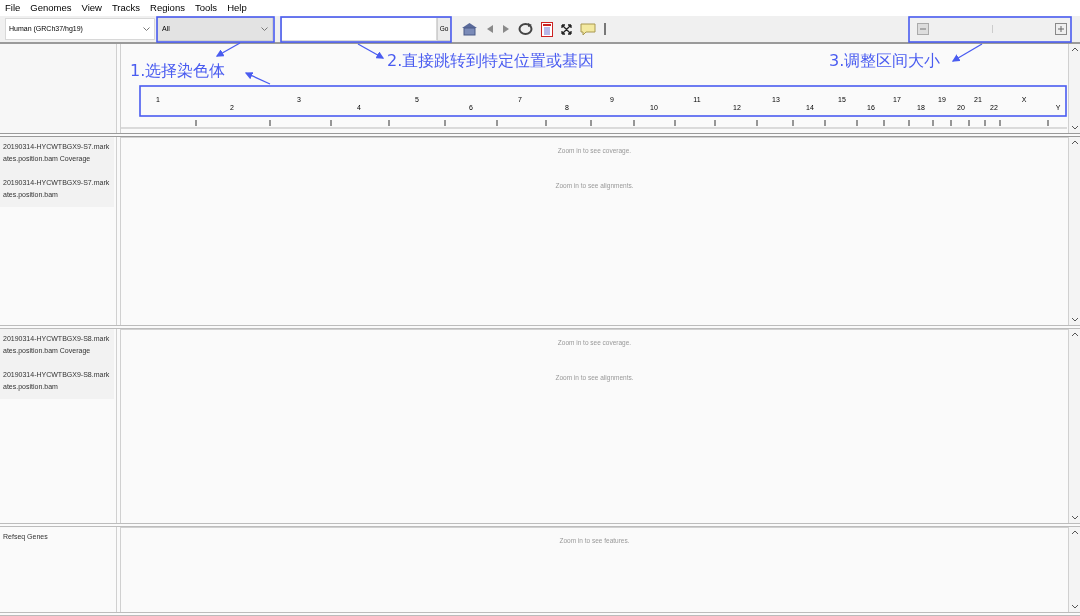 The height and width of the screenshot is (616, 1080). Describe the element at coordinates (469, 29) in the screenshot. I see `home-icon` at that location.